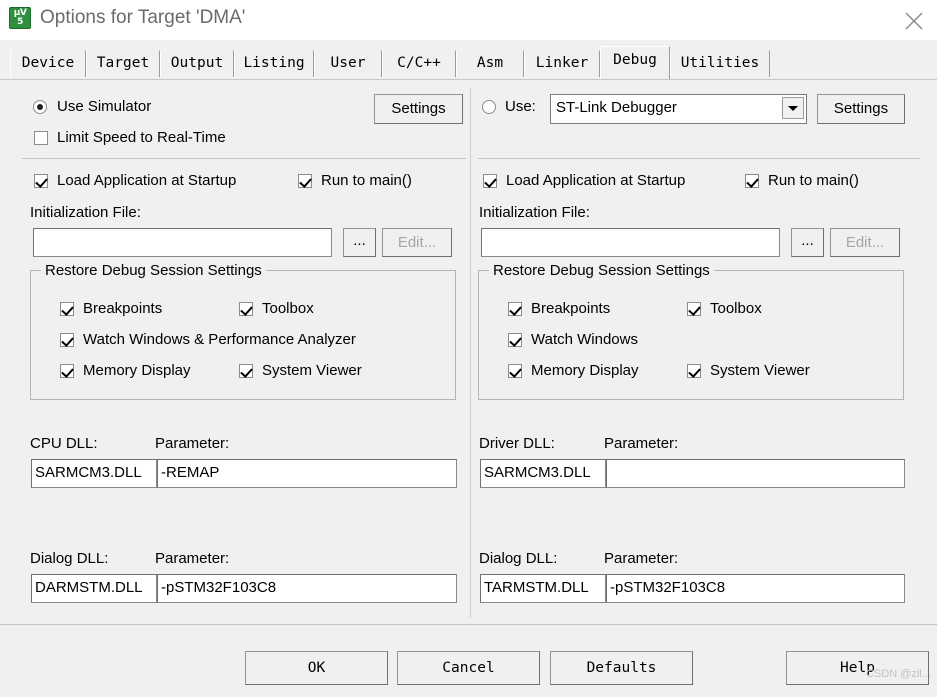  What do you see at coordinates (137, 370) in the screenshot?
I see `simulator-memory-display-label: Memory Display` at bounding box center [137, 370].